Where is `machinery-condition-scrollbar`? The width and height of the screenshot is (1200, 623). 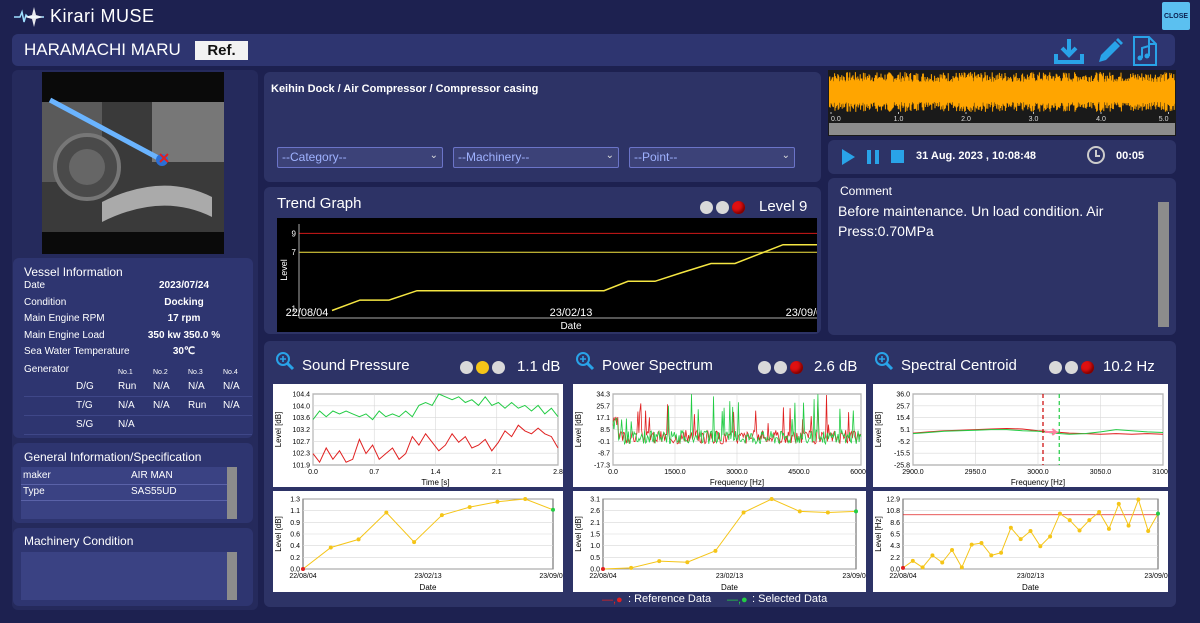
machinery-condition-scrollbar is located at coordinates (232, 576).